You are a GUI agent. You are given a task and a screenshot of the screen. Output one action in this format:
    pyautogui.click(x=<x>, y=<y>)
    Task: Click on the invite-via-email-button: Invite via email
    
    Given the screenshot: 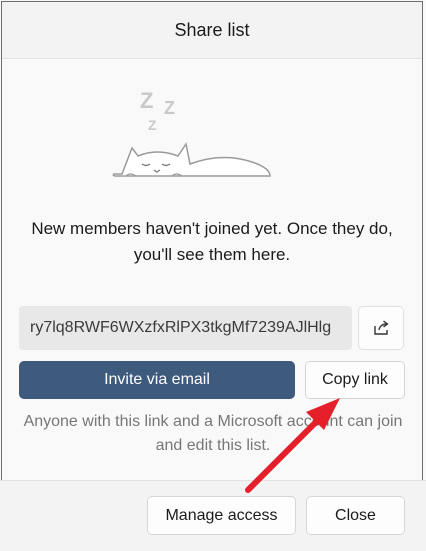 What is the action you would take?
    pyautogui.click(x=157, y=380)
    